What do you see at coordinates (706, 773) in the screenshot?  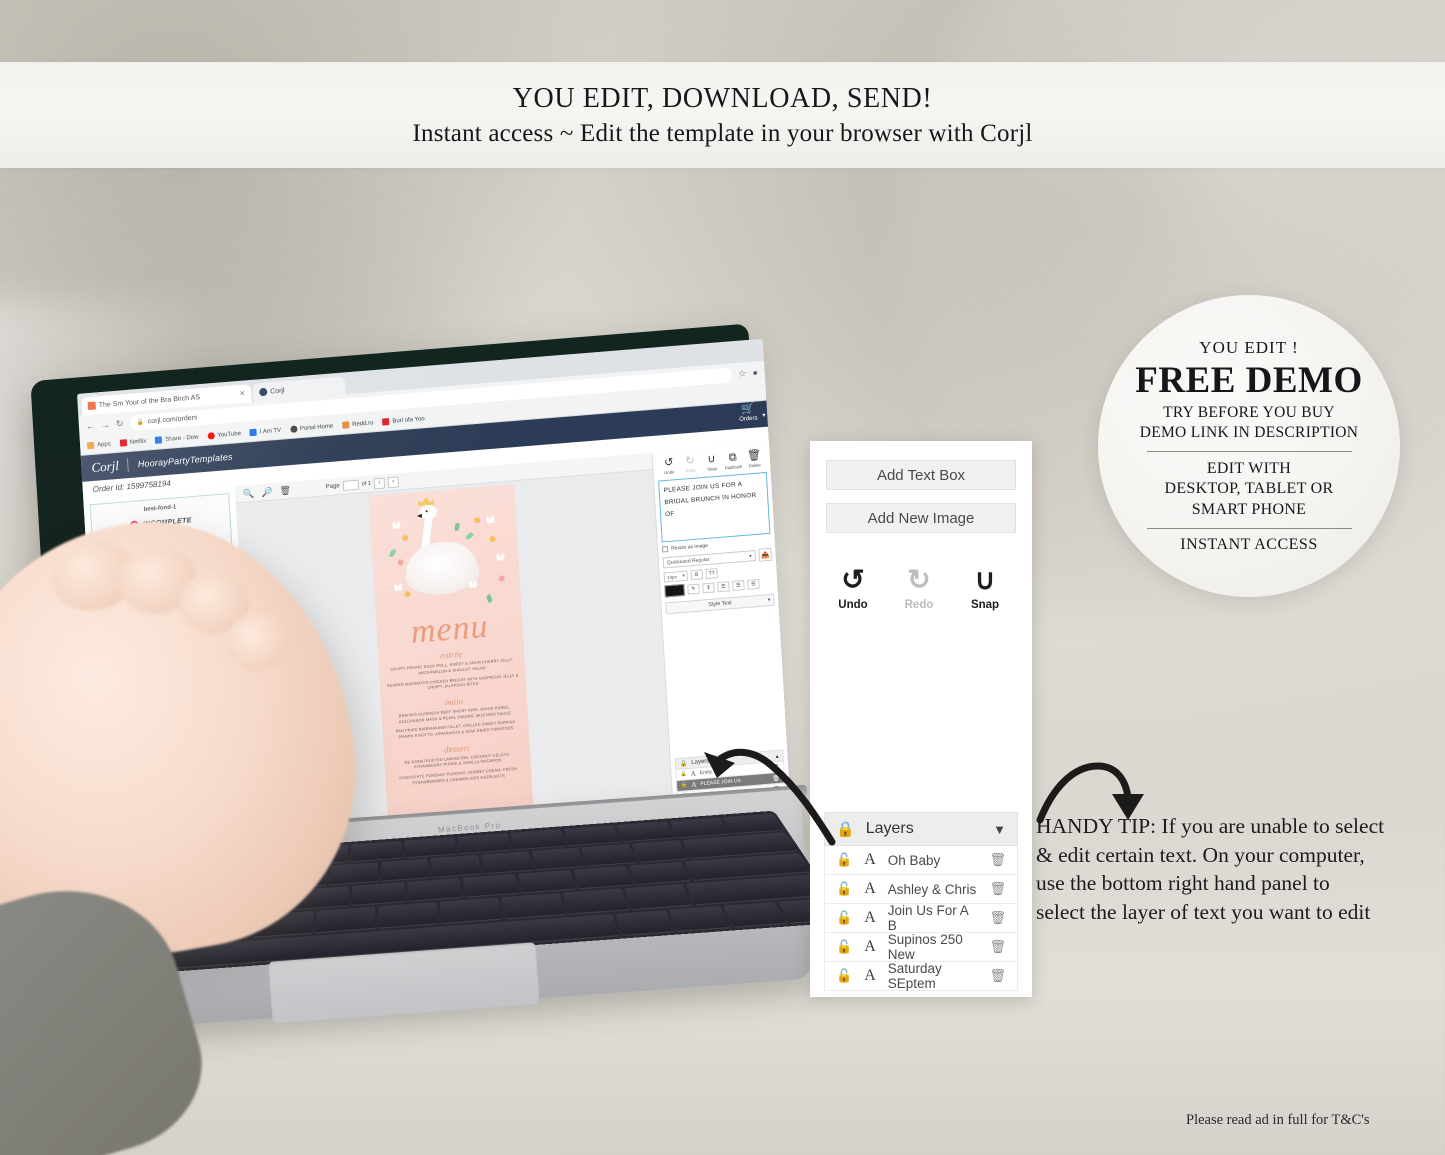 I see `editor-layer-name: Emily` at bounding box center [706, 773].